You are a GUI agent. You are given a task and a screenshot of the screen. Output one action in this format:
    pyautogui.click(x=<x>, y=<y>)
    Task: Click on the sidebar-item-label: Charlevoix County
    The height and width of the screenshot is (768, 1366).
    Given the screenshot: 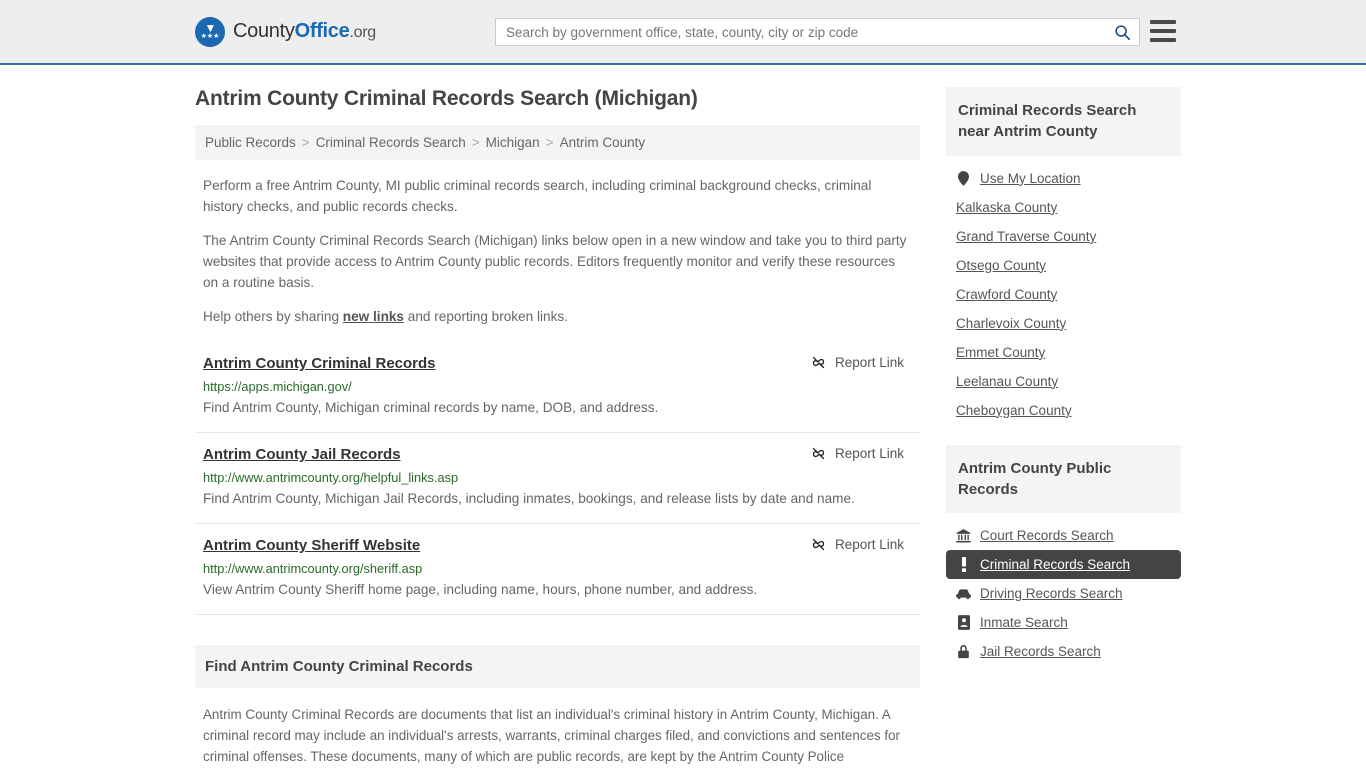 What is the action you would take?
    pyautogui.click(x=1011, y=323)
    